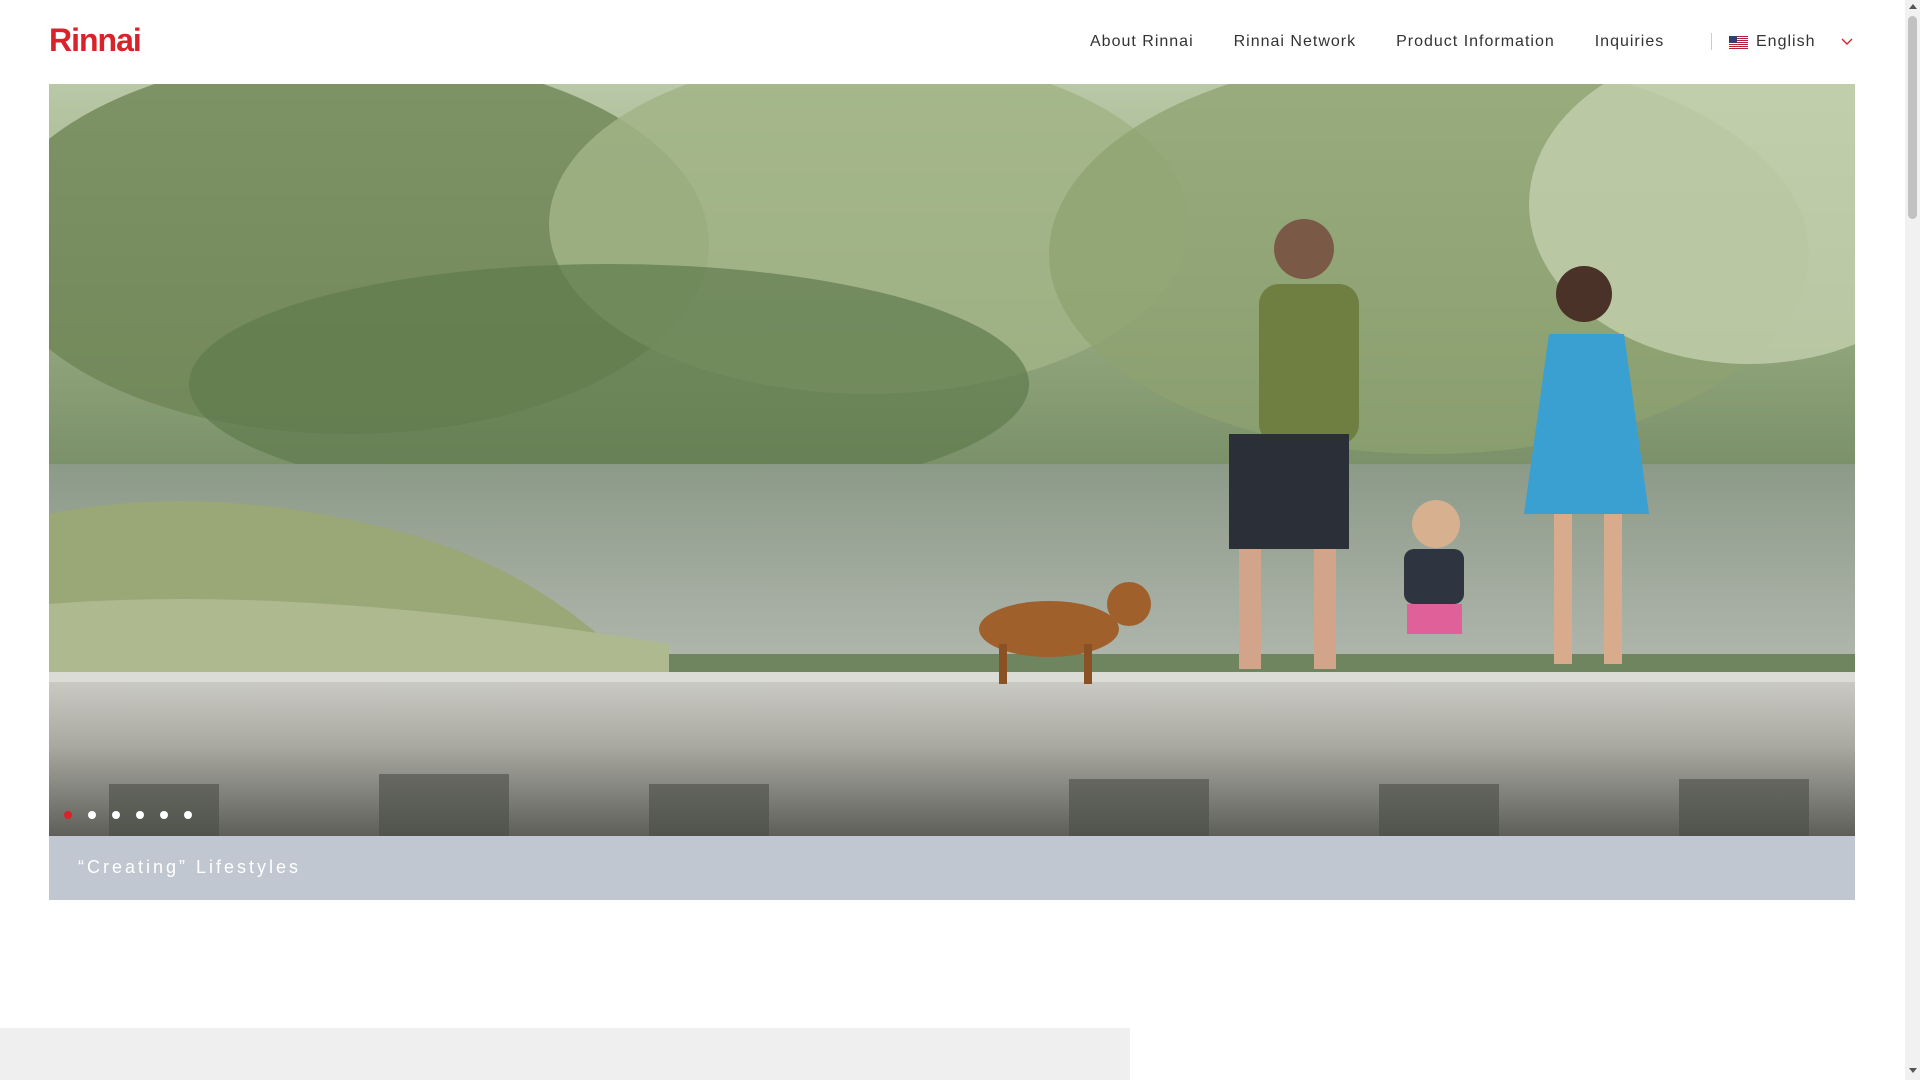  I want to click on scroll-down-arrow-icon, so click(1913, 1070).